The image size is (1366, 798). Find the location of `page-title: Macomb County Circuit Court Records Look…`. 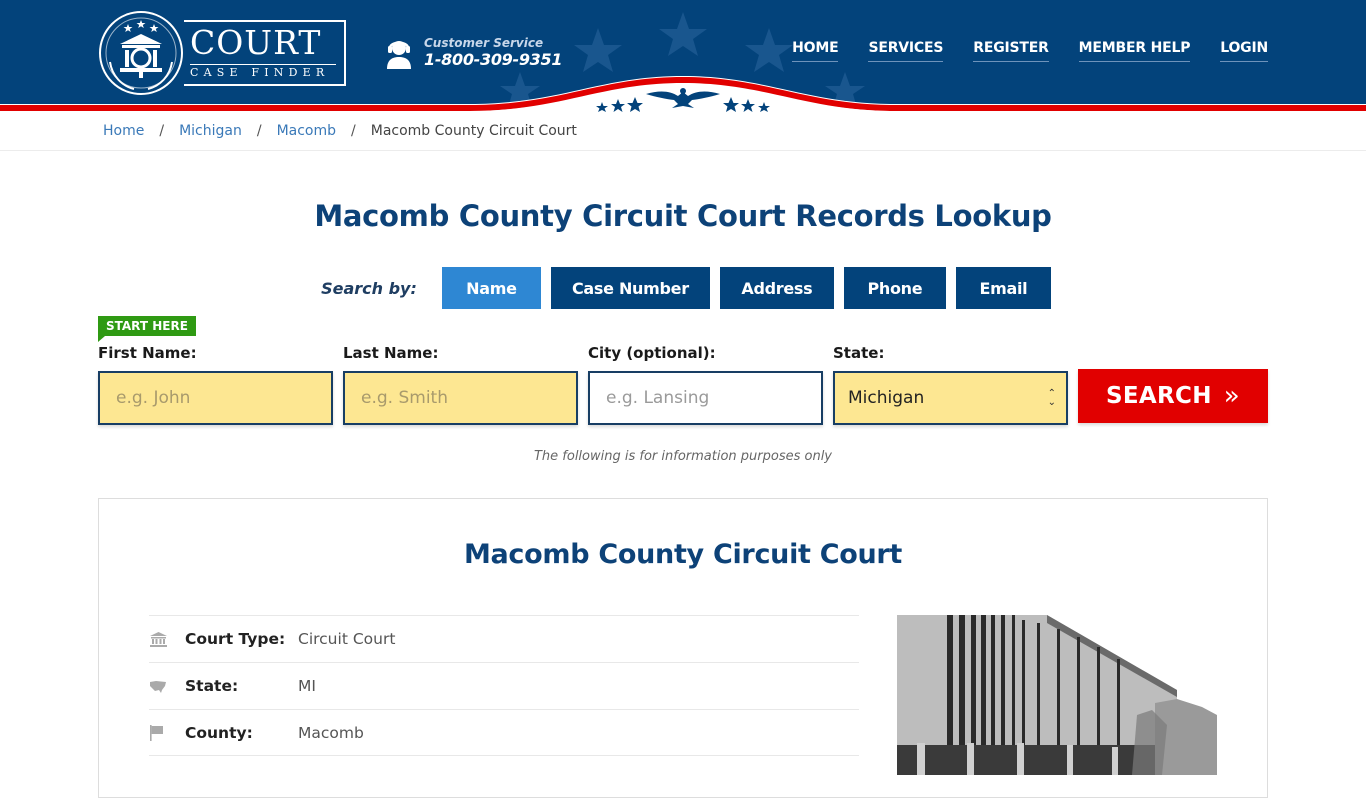

page-title: Macomb County Circuit Court Records Look… is located at coordinates (683, 216).